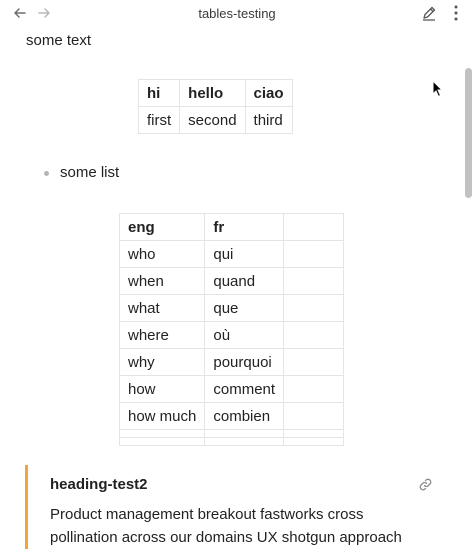  Describe the element at coordinates (456, 13) in the screenshot. I see `more-vertical-icon` at that location.